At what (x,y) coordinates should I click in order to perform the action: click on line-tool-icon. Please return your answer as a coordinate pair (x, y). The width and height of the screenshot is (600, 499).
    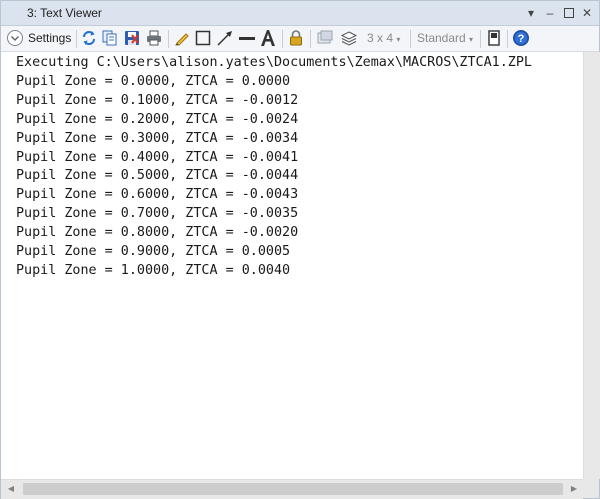
    Looking at the image, I should click on (248, 38).